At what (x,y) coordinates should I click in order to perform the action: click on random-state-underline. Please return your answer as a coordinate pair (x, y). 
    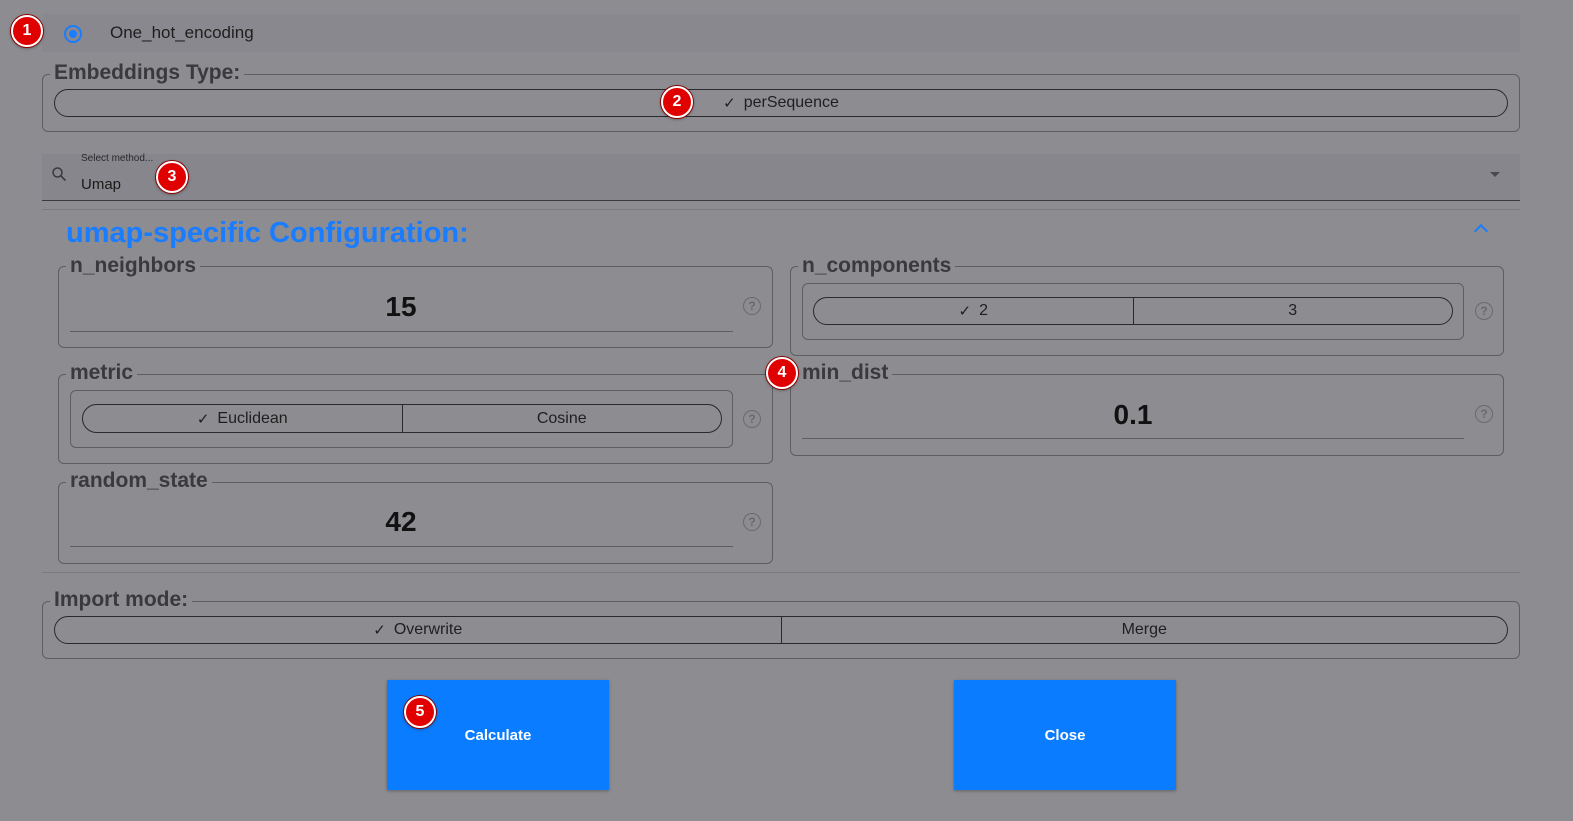
    Looking at the image, I should click on (401, 546).